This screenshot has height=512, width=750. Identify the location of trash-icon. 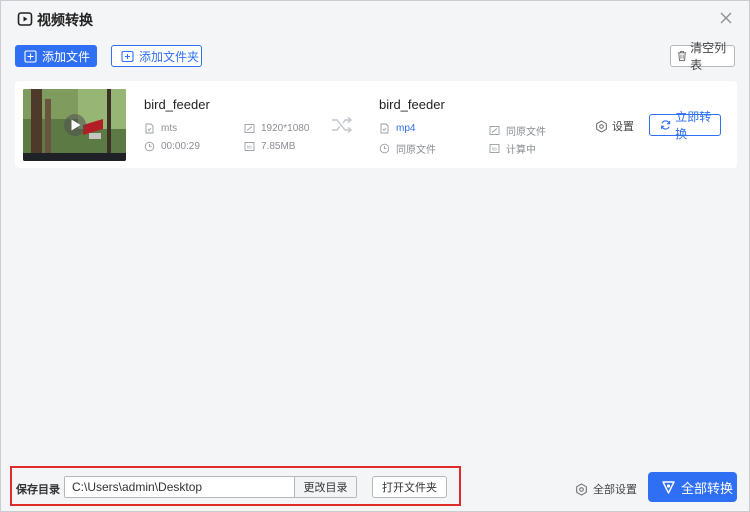
(682, 56).